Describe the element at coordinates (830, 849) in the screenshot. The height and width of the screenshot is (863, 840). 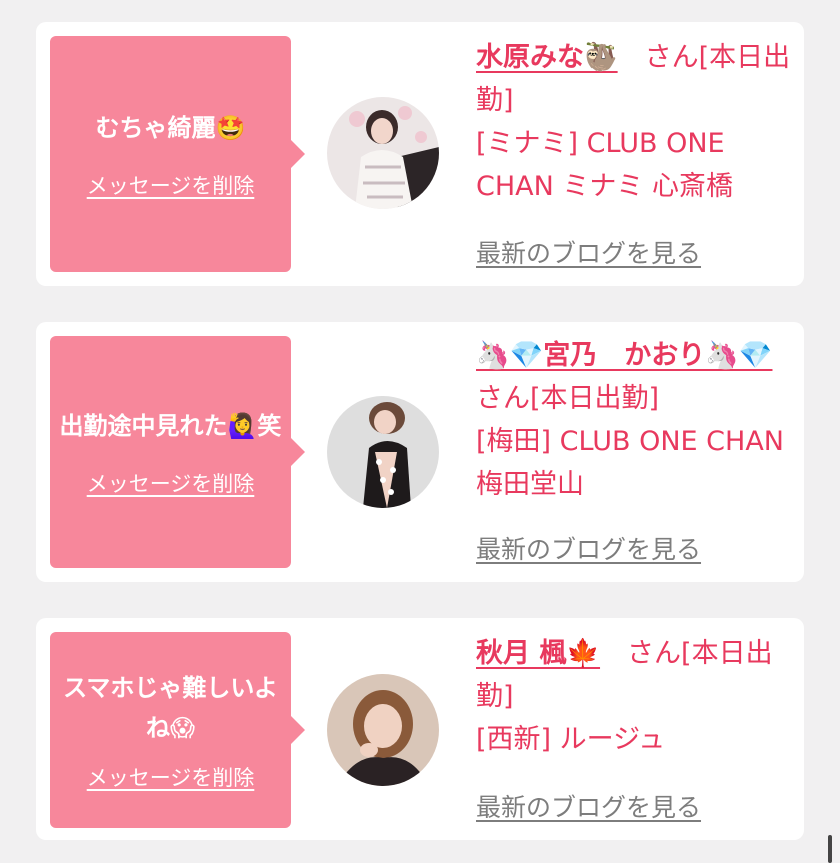
I see `scrollbar` at that location.